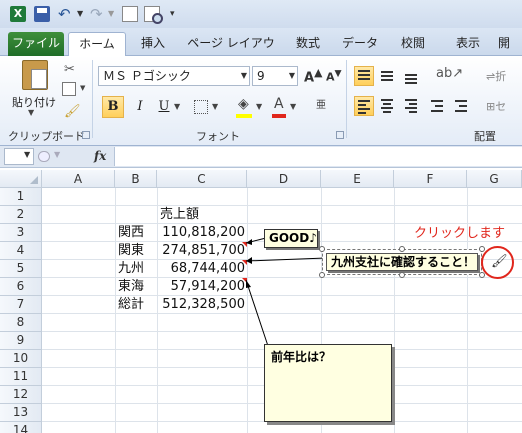 Image resolution: width=522 pixels, height=433 pixels. What do you see at coordinates (248, 284) in the screenshot?
I see `leader-arrow-yoy` at bounding box center [248, 284].